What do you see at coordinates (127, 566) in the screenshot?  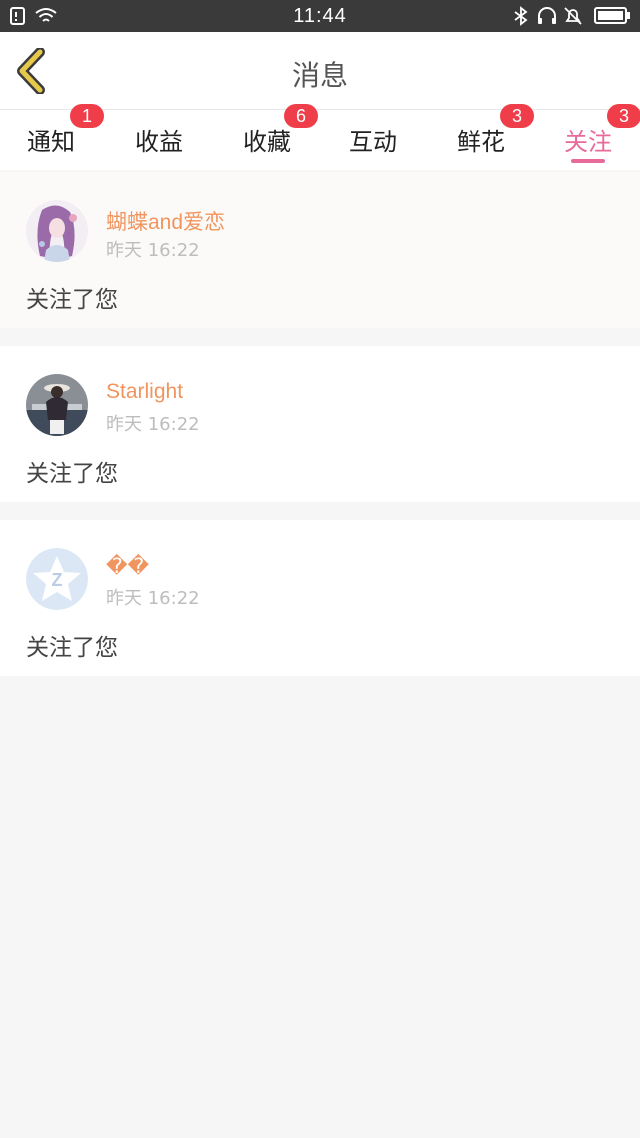 I see `username: ��` at bounding box center [127, 566].